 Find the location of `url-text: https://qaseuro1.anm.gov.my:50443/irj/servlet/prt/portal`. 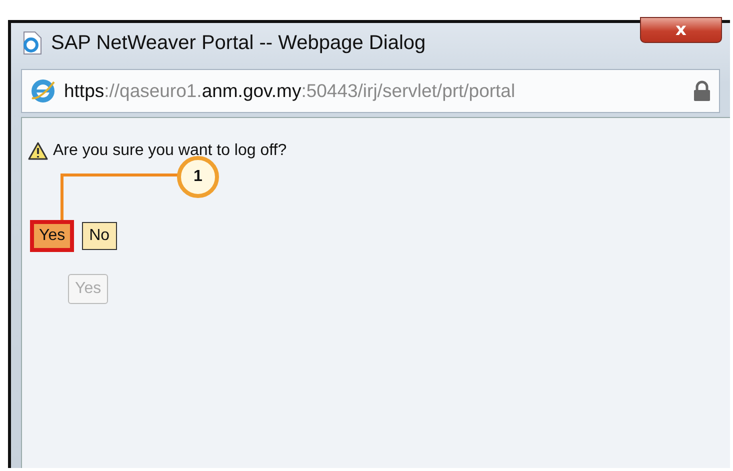

url-text: https://qaseuro1.anm.gov.my:50443/irj/servlet/prt/portal is located at coordinates (290, 91).